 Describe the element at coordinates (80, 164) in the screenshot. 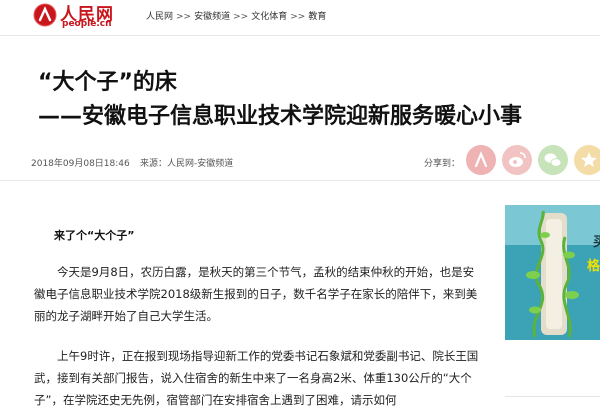

I see `article-date: 2018年09月08日18:46` at that location.